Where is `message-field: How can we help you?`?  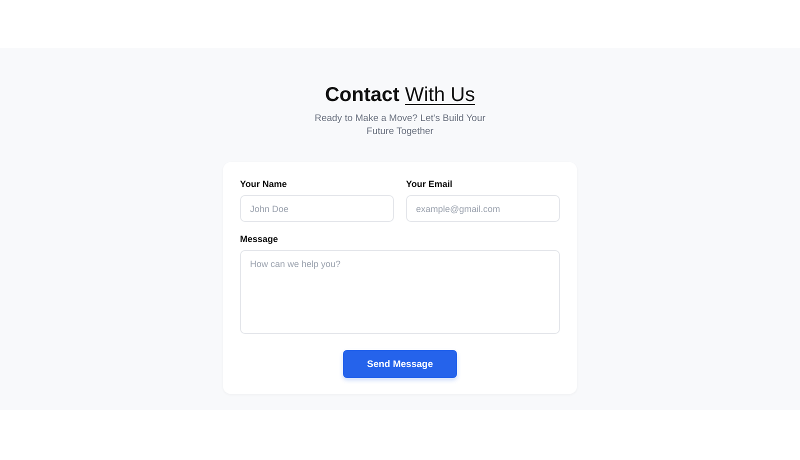 message-field: How can we help you? is located at coordinates (400, 292).